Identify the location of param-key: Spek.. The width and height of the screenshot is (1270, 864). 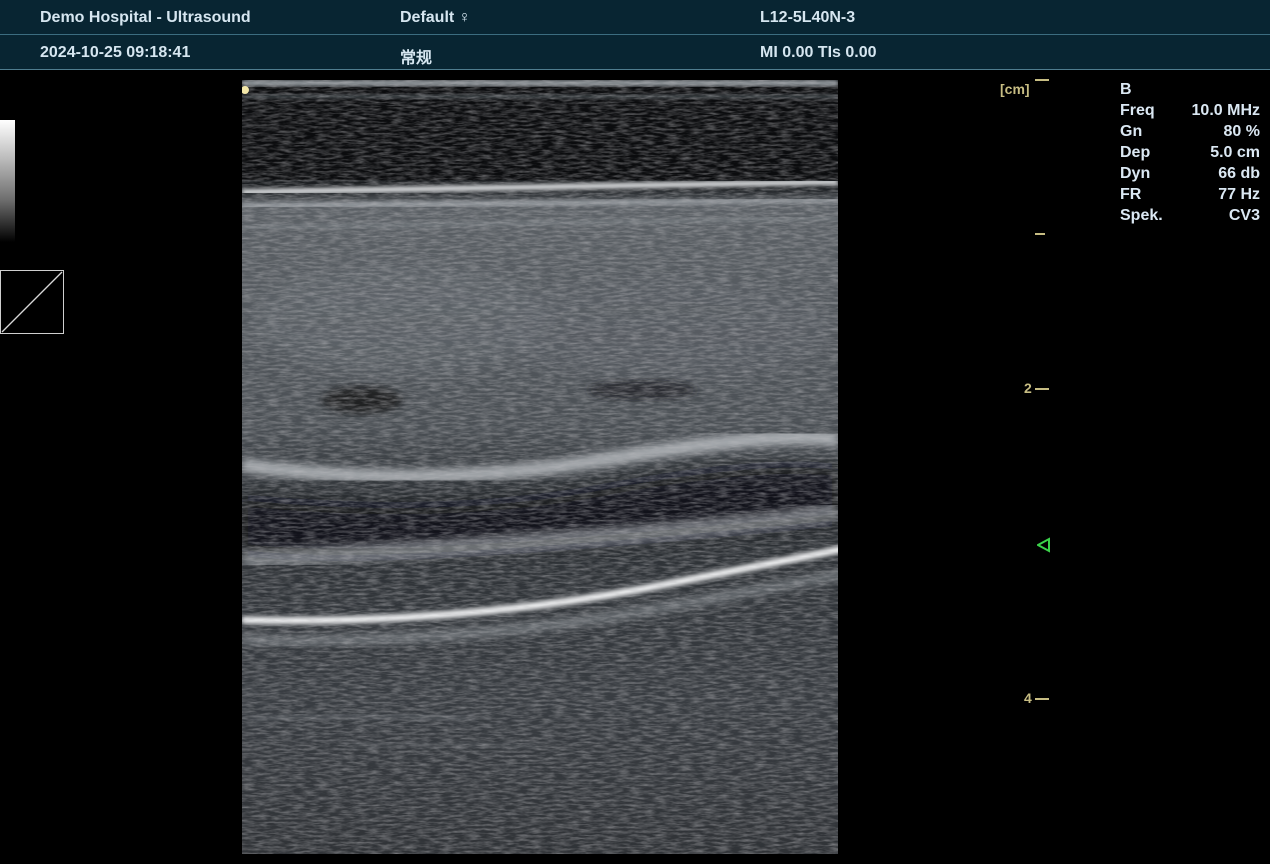
(1141, 215).